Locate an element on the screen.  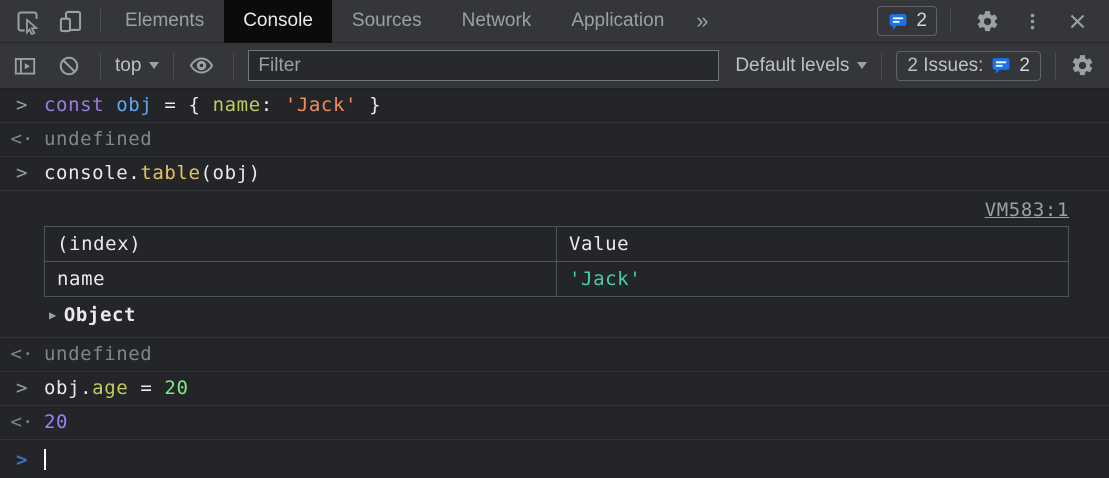
text-cursor is located at coordinates (45, 459).